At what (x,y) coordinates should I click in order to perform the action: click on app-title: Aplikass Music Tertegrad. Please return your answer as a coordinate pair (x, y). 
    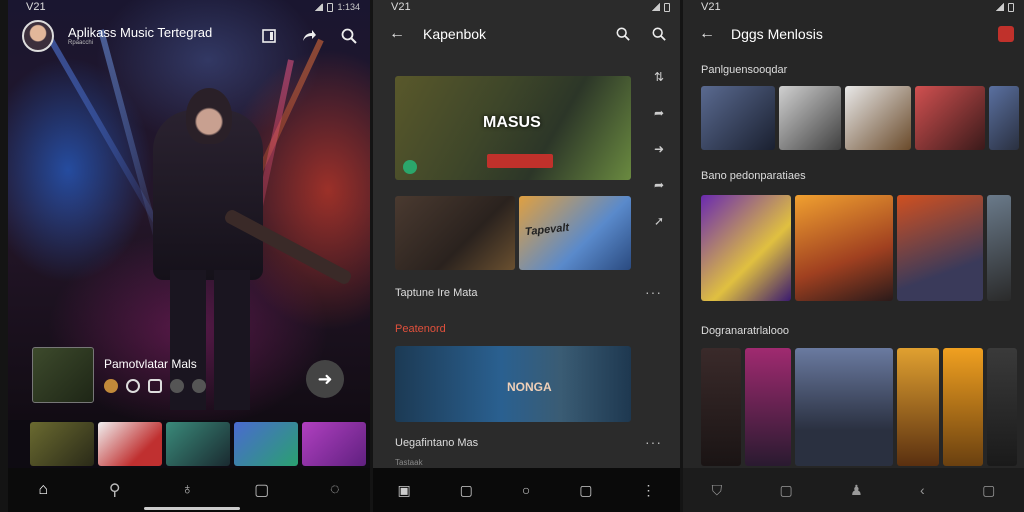
    Looking at the image, I should click on (140, 32).